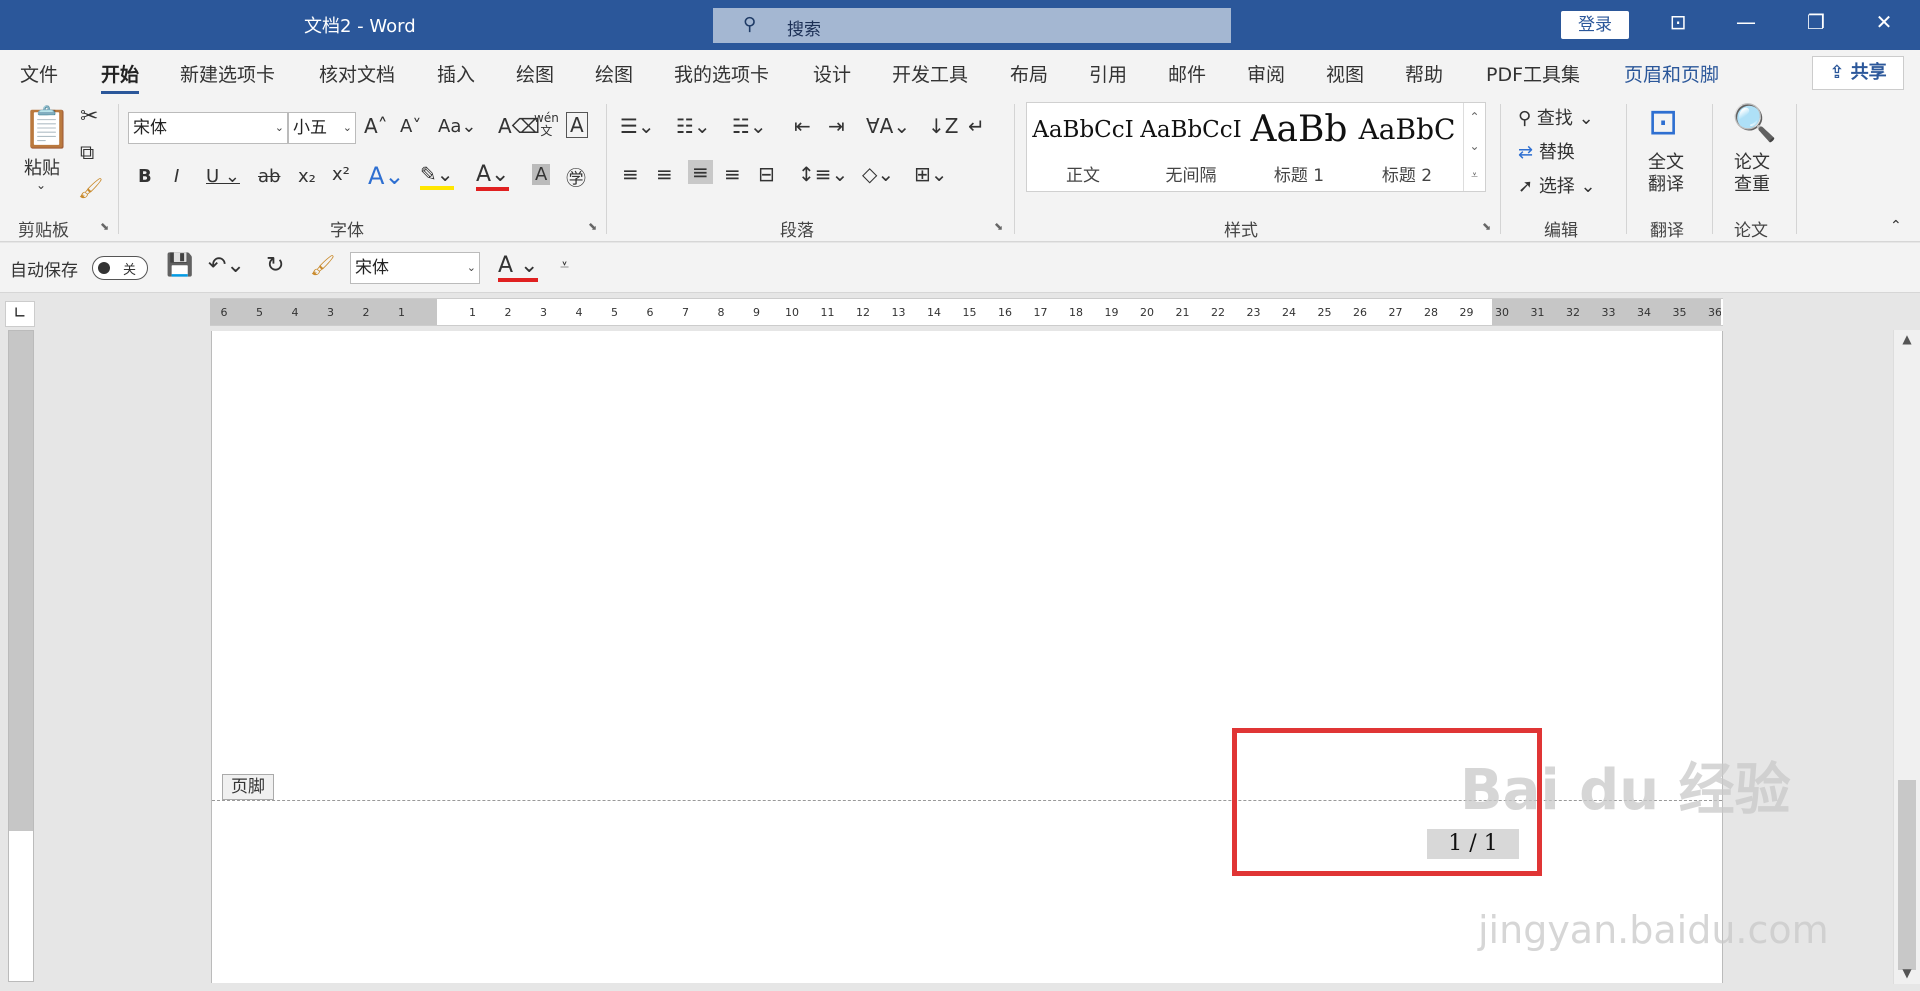 The image size is (1920, 991). What do you see at coordinates (1191, 147) in the screenshot?
I see `style-no-spacing: AaBbCcI 无间隔` at bounding box center [1191, 147].